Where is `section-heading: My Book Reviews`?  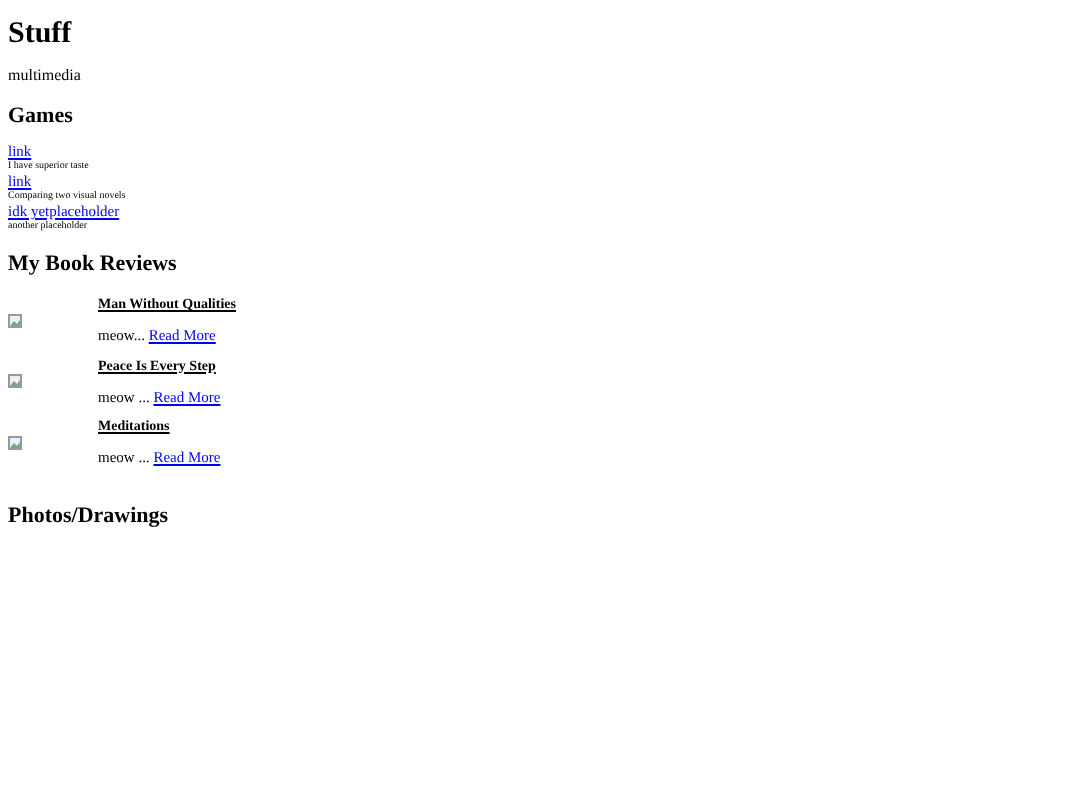
section-heading: My Book Reviews is located at coordinates (93, 264).